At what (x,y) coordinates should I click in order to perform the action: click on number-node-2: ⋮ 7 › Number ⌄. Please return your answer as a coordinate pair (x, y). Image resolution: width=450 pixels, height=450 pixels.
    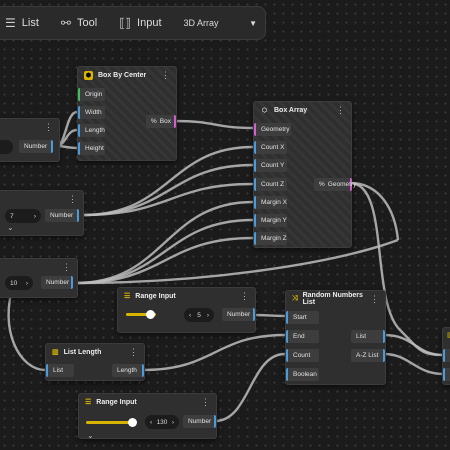
    Looking at the image, I should click on (42, 213).